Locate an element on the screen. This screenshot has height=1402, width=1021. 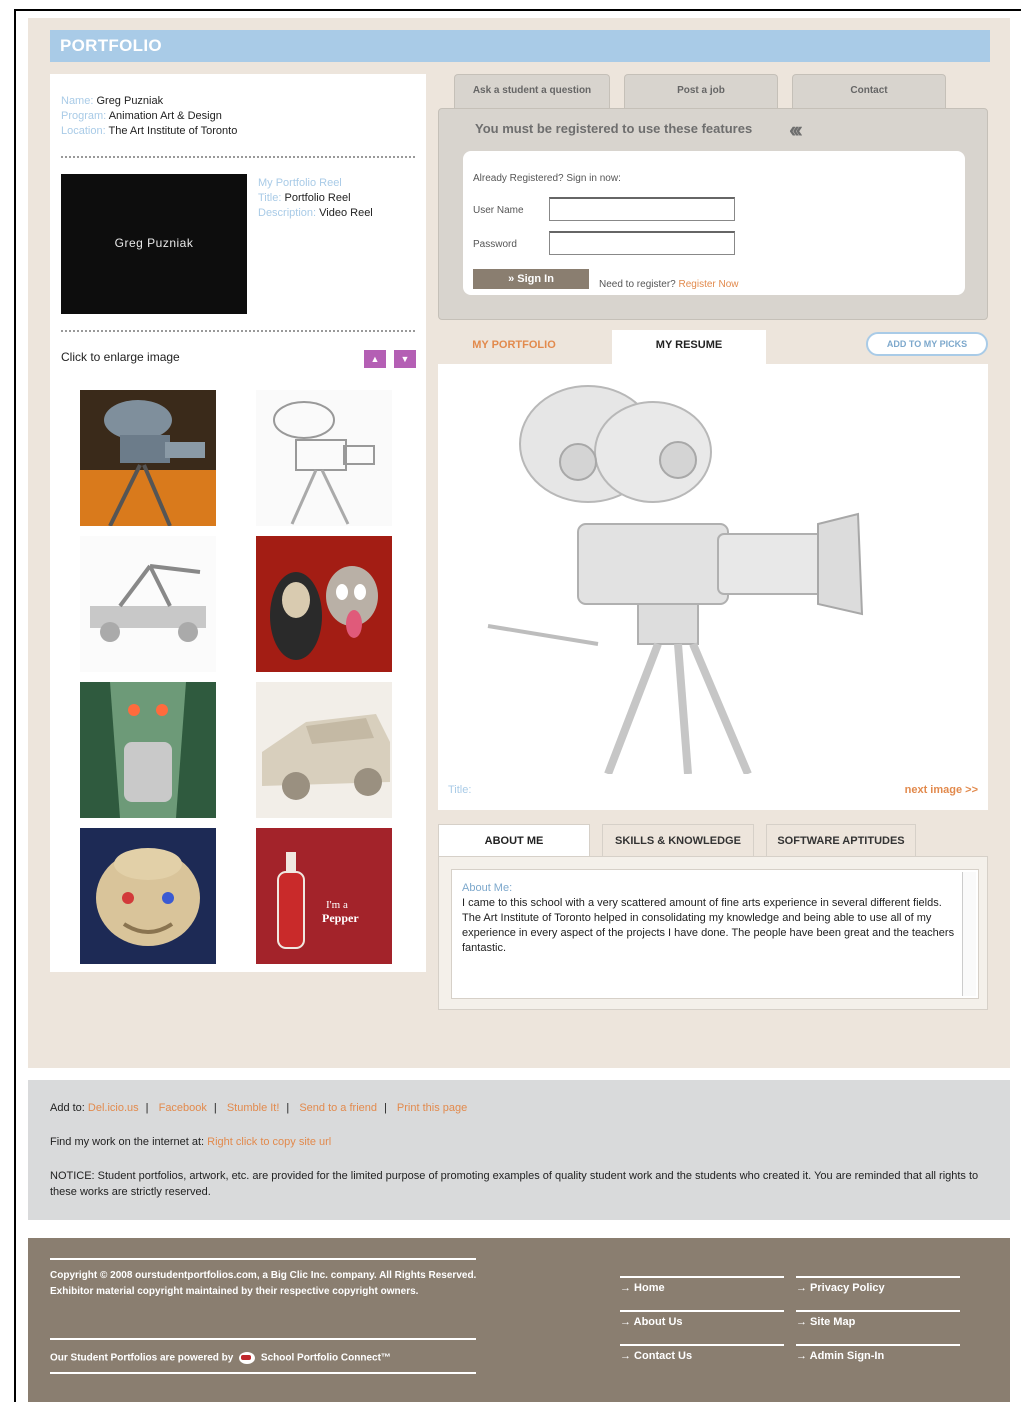
register-prompt: Need to register? Register Now is located at coordinates (669, 284).